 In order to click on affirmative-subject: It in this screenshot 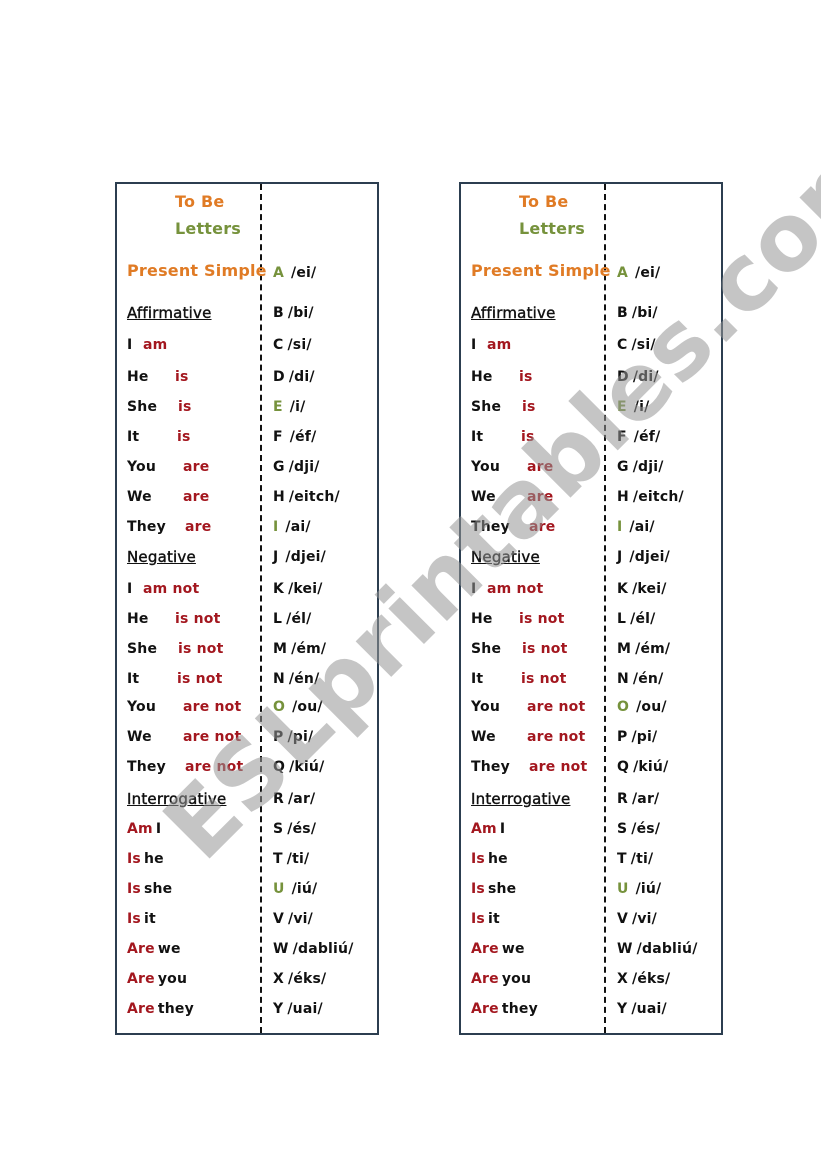, I will do `click(133, 437)`.